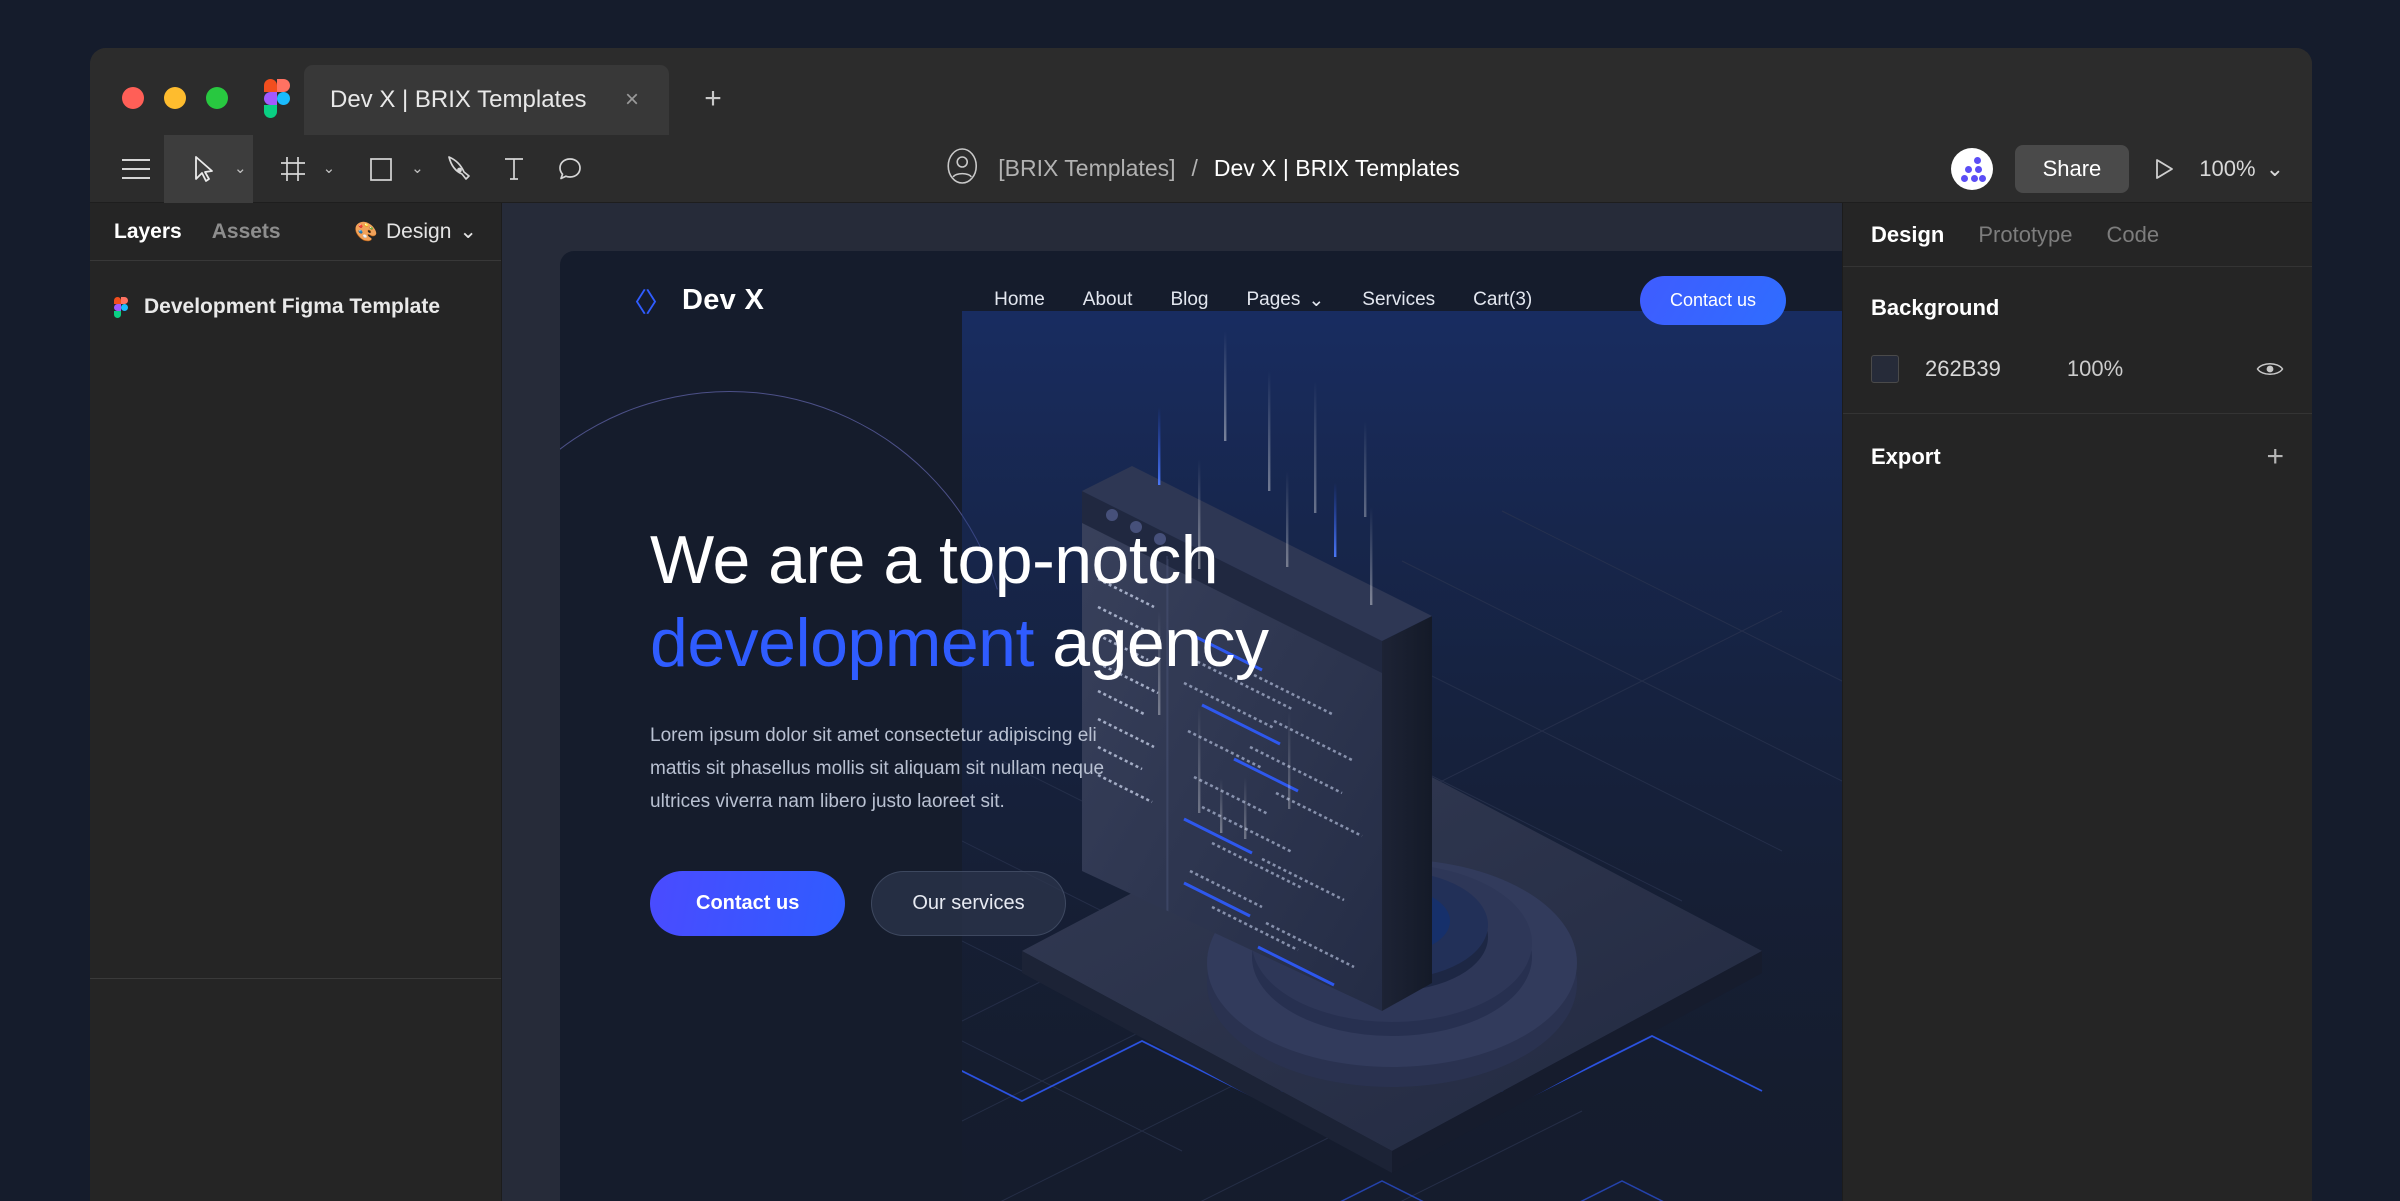 The image size is (2400, 1201). I want to click on browser-tab: Dev X | BRIX Templates ×, so click(486, 100).